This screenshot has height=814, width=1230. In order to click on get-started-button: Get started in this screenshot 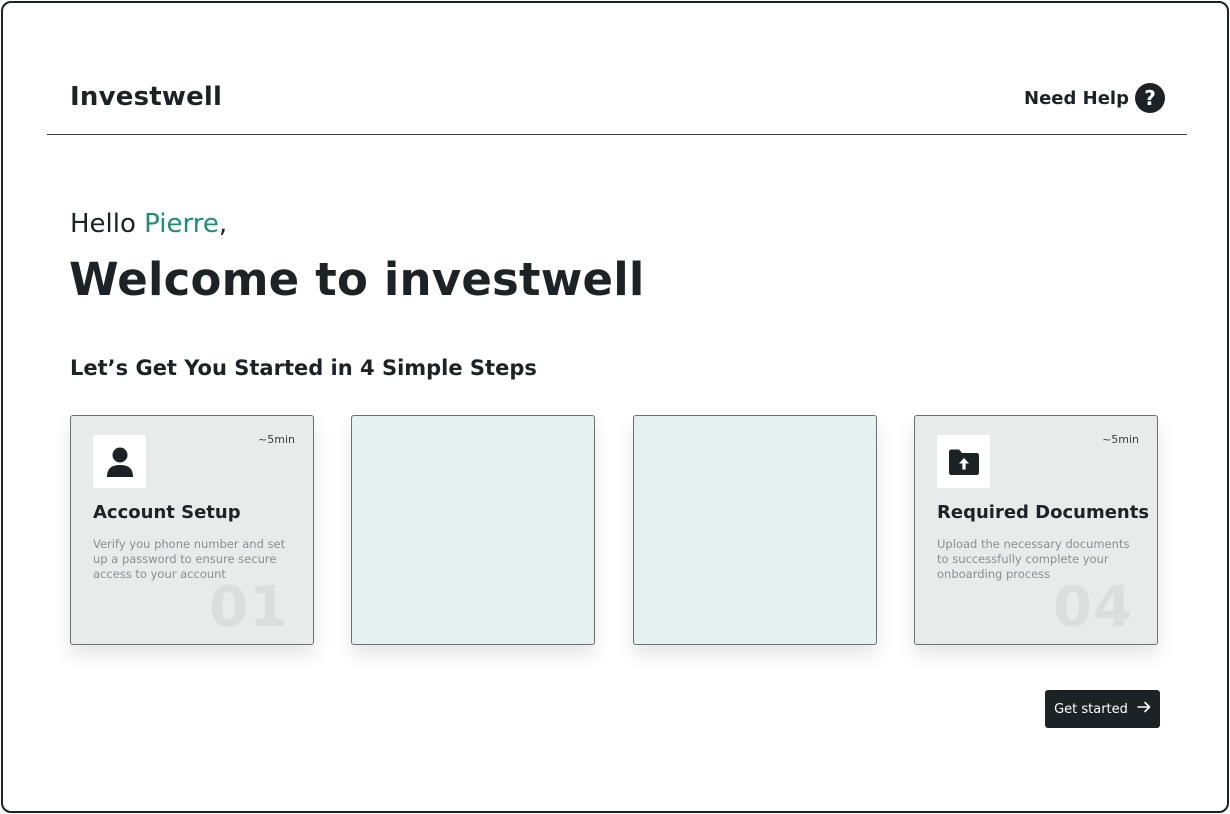, I will do `click(1102, 709)`.